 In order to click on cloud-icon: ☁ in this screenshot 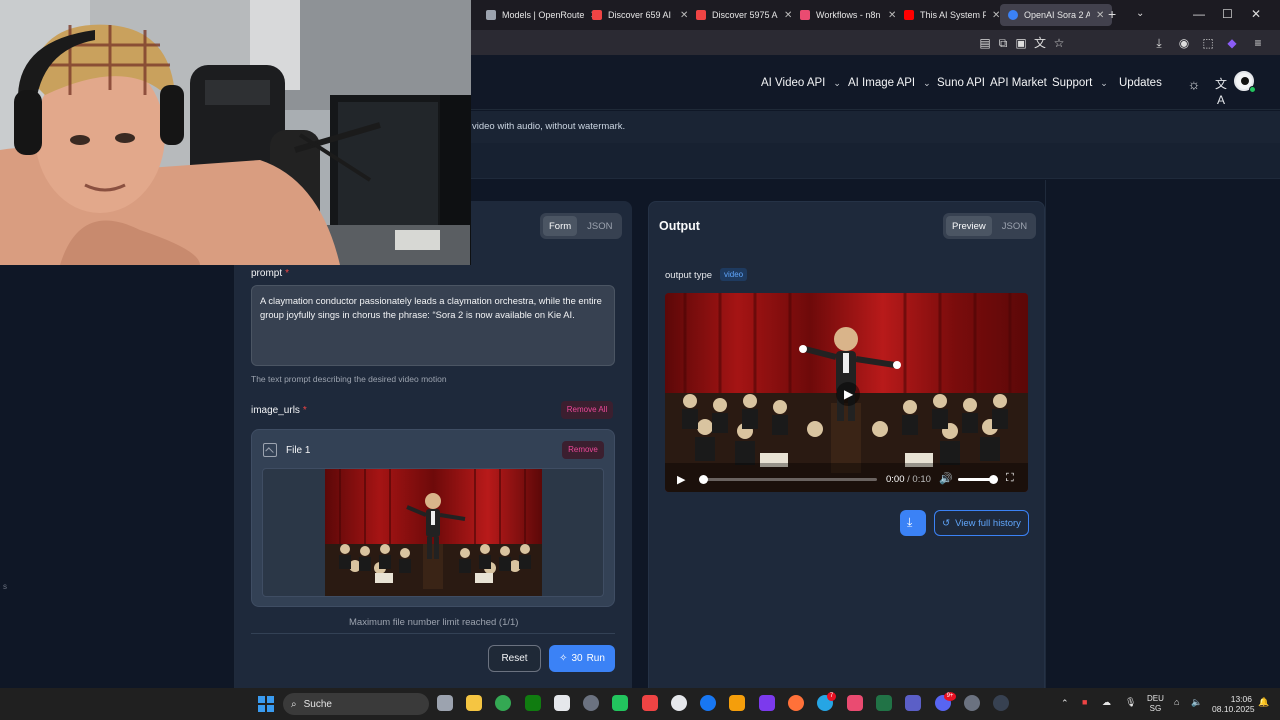, I will do `click(1106, 702)`.